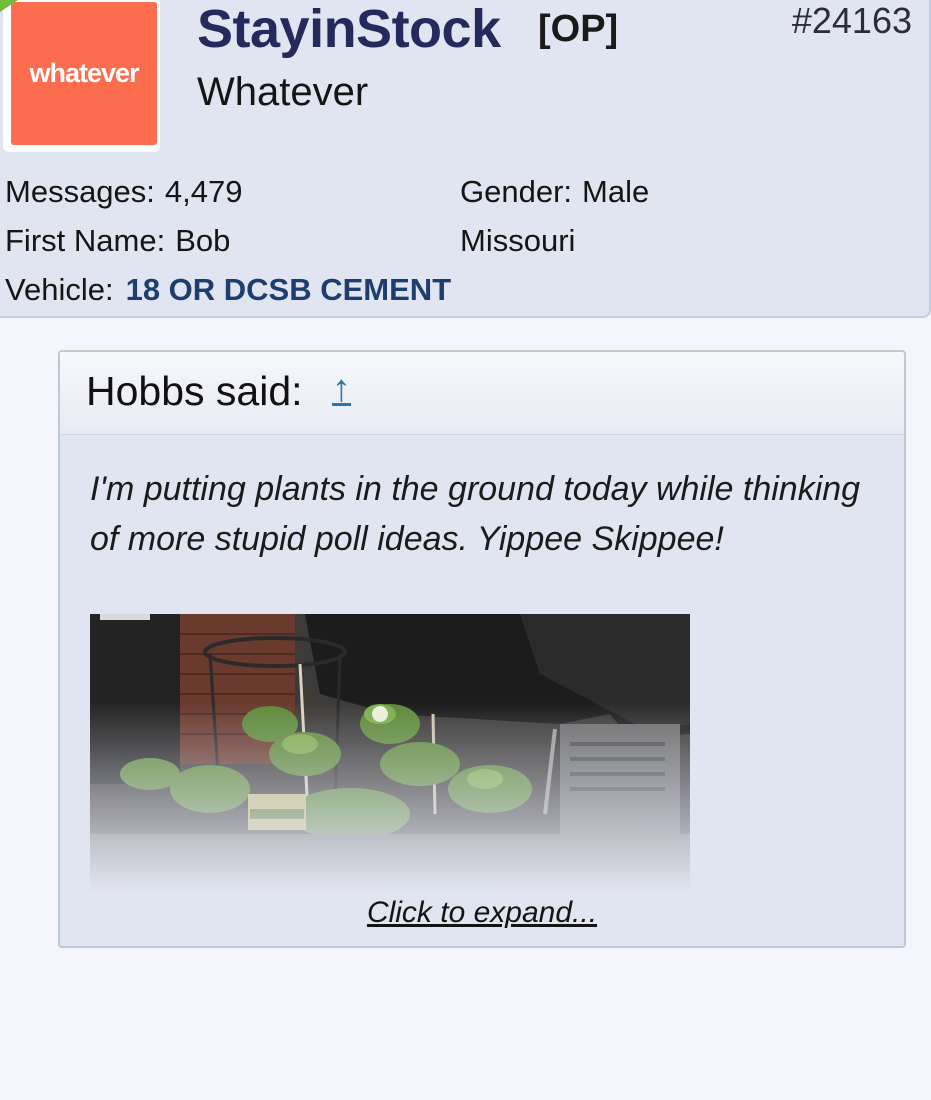  What do you see at coordinates (9, 6) in the screenshot?
I see `online-indicator` at bounding box center [9, 6].